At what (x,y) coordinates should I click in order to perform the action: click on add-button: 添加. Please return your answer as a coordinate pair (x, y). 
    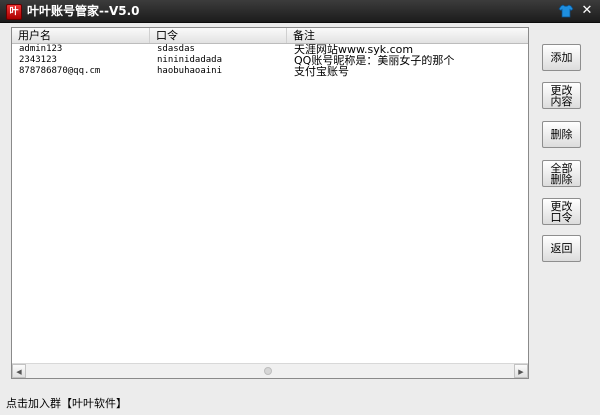
    Looking at the image, I should click on (561, 57).